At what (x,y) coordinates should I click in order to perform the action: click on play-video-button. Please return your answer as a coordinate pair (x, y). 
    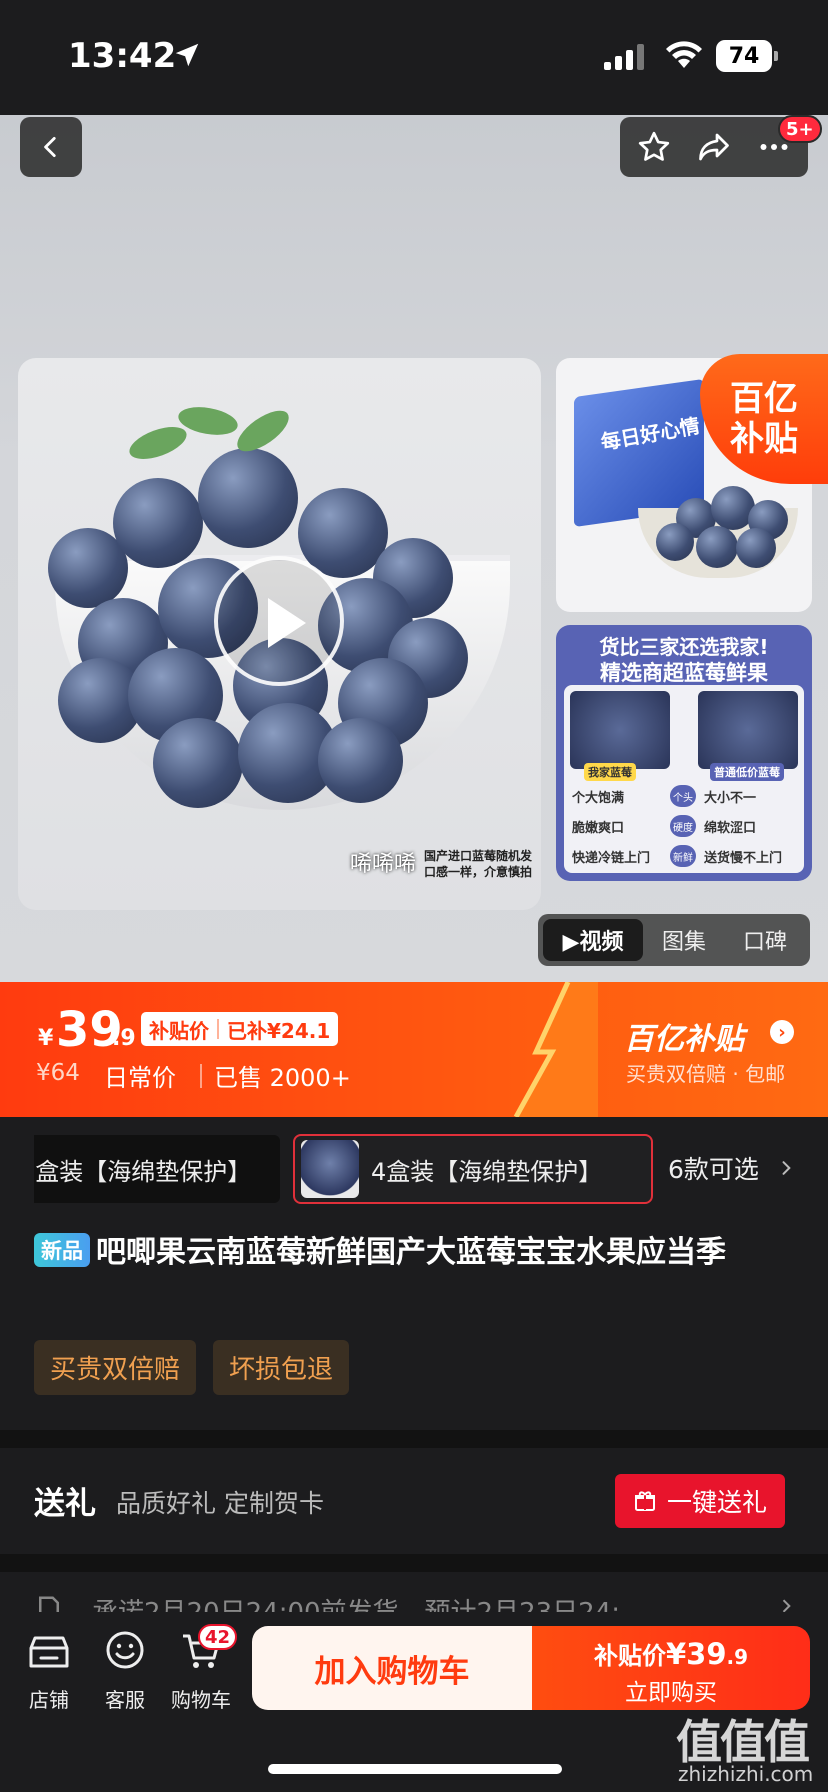
    Looking at the image, I should click on (279, 621).